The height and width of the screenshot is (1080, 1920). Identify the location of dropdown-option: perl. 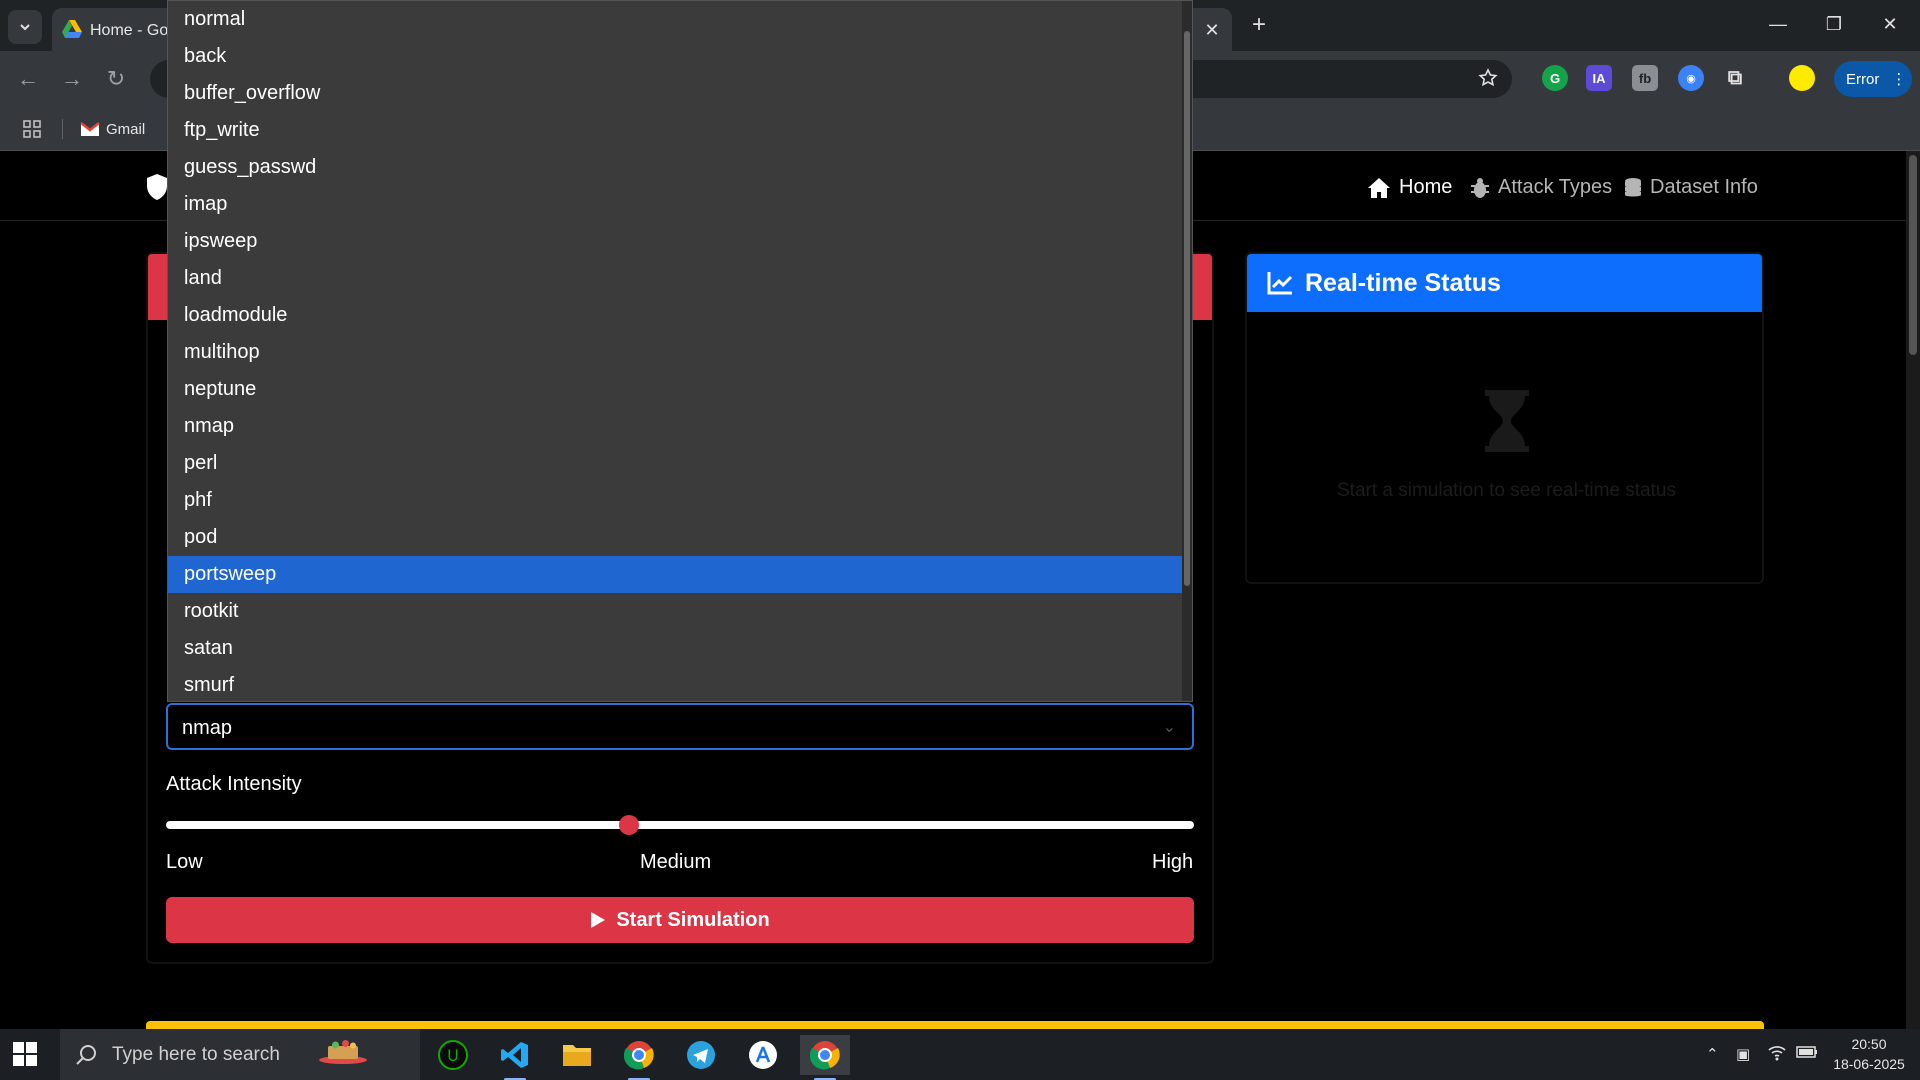
(680, 463).